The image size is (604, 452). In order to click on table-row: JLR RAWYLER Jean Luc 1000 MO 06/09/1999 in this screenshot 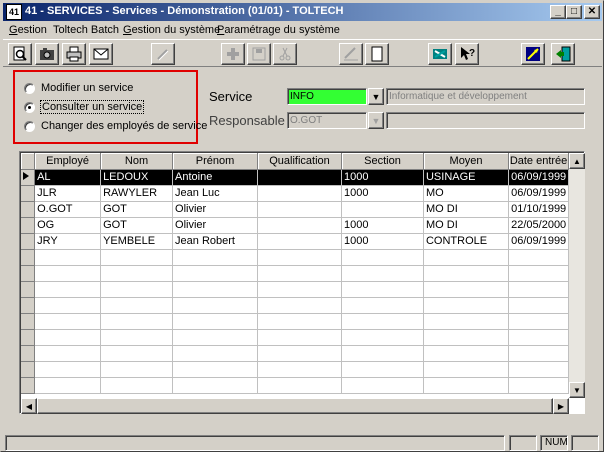, I will do `click(295, 193)`.